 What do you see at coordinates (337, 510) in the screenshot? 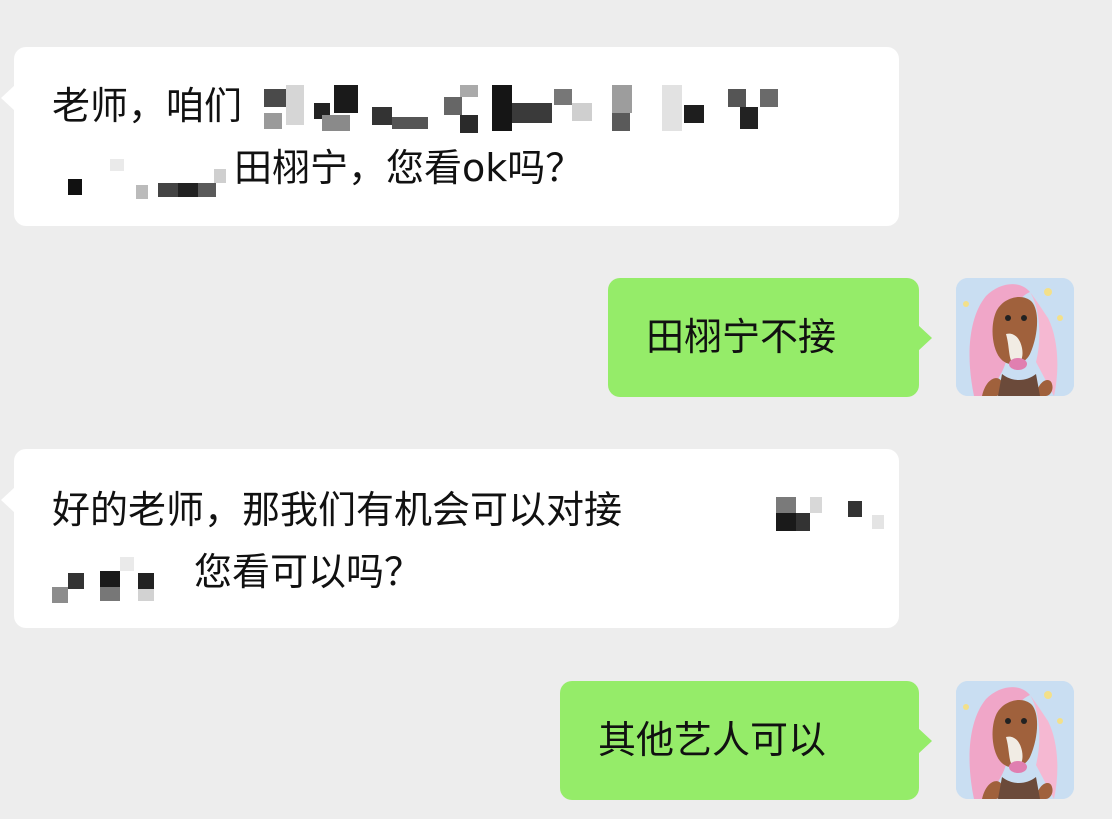
I see `message-3-line-1: 好的老师，那我们有机会可以对接` at bounding box center [337, 510].